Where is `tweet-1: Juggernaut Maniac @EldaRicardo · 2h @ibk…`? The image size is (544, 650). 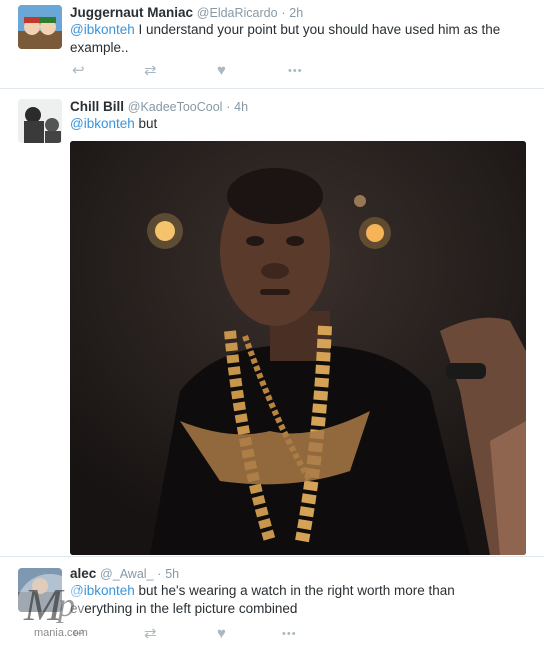
tweet-1: Juggernaut Maniac @EldaRicardo · 2h @ibk… is located at coordinates (272, 44).